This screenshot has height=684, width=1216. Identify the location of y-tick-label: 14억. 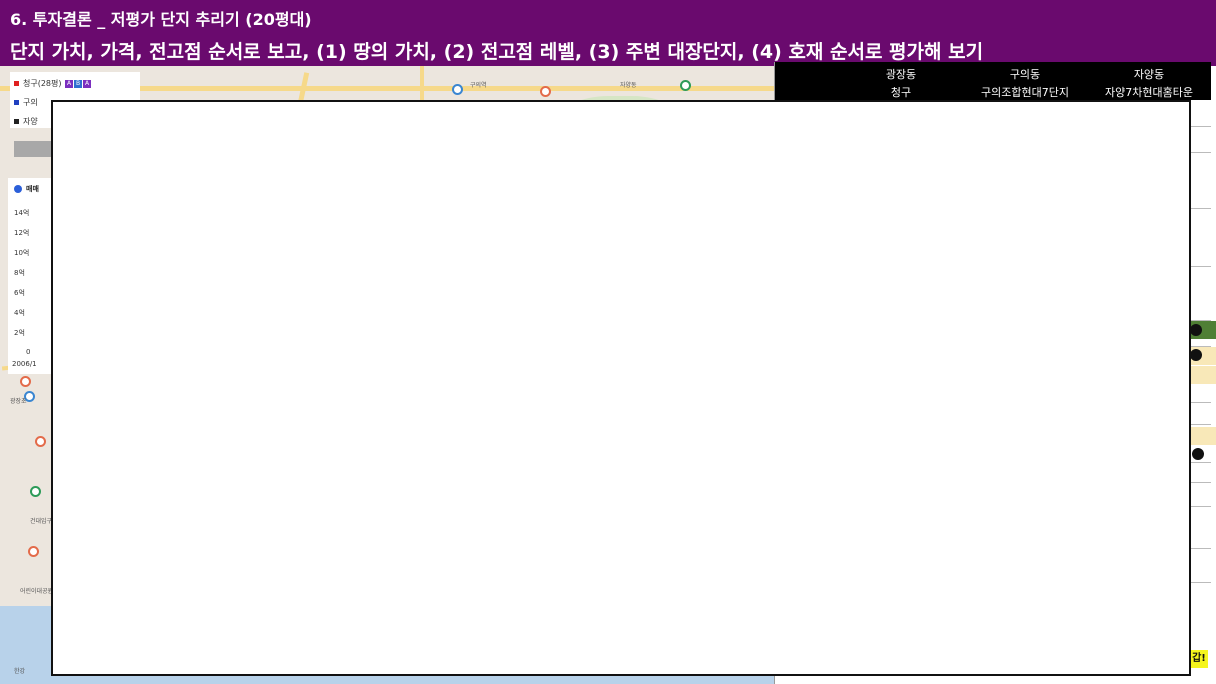
(22, 213).